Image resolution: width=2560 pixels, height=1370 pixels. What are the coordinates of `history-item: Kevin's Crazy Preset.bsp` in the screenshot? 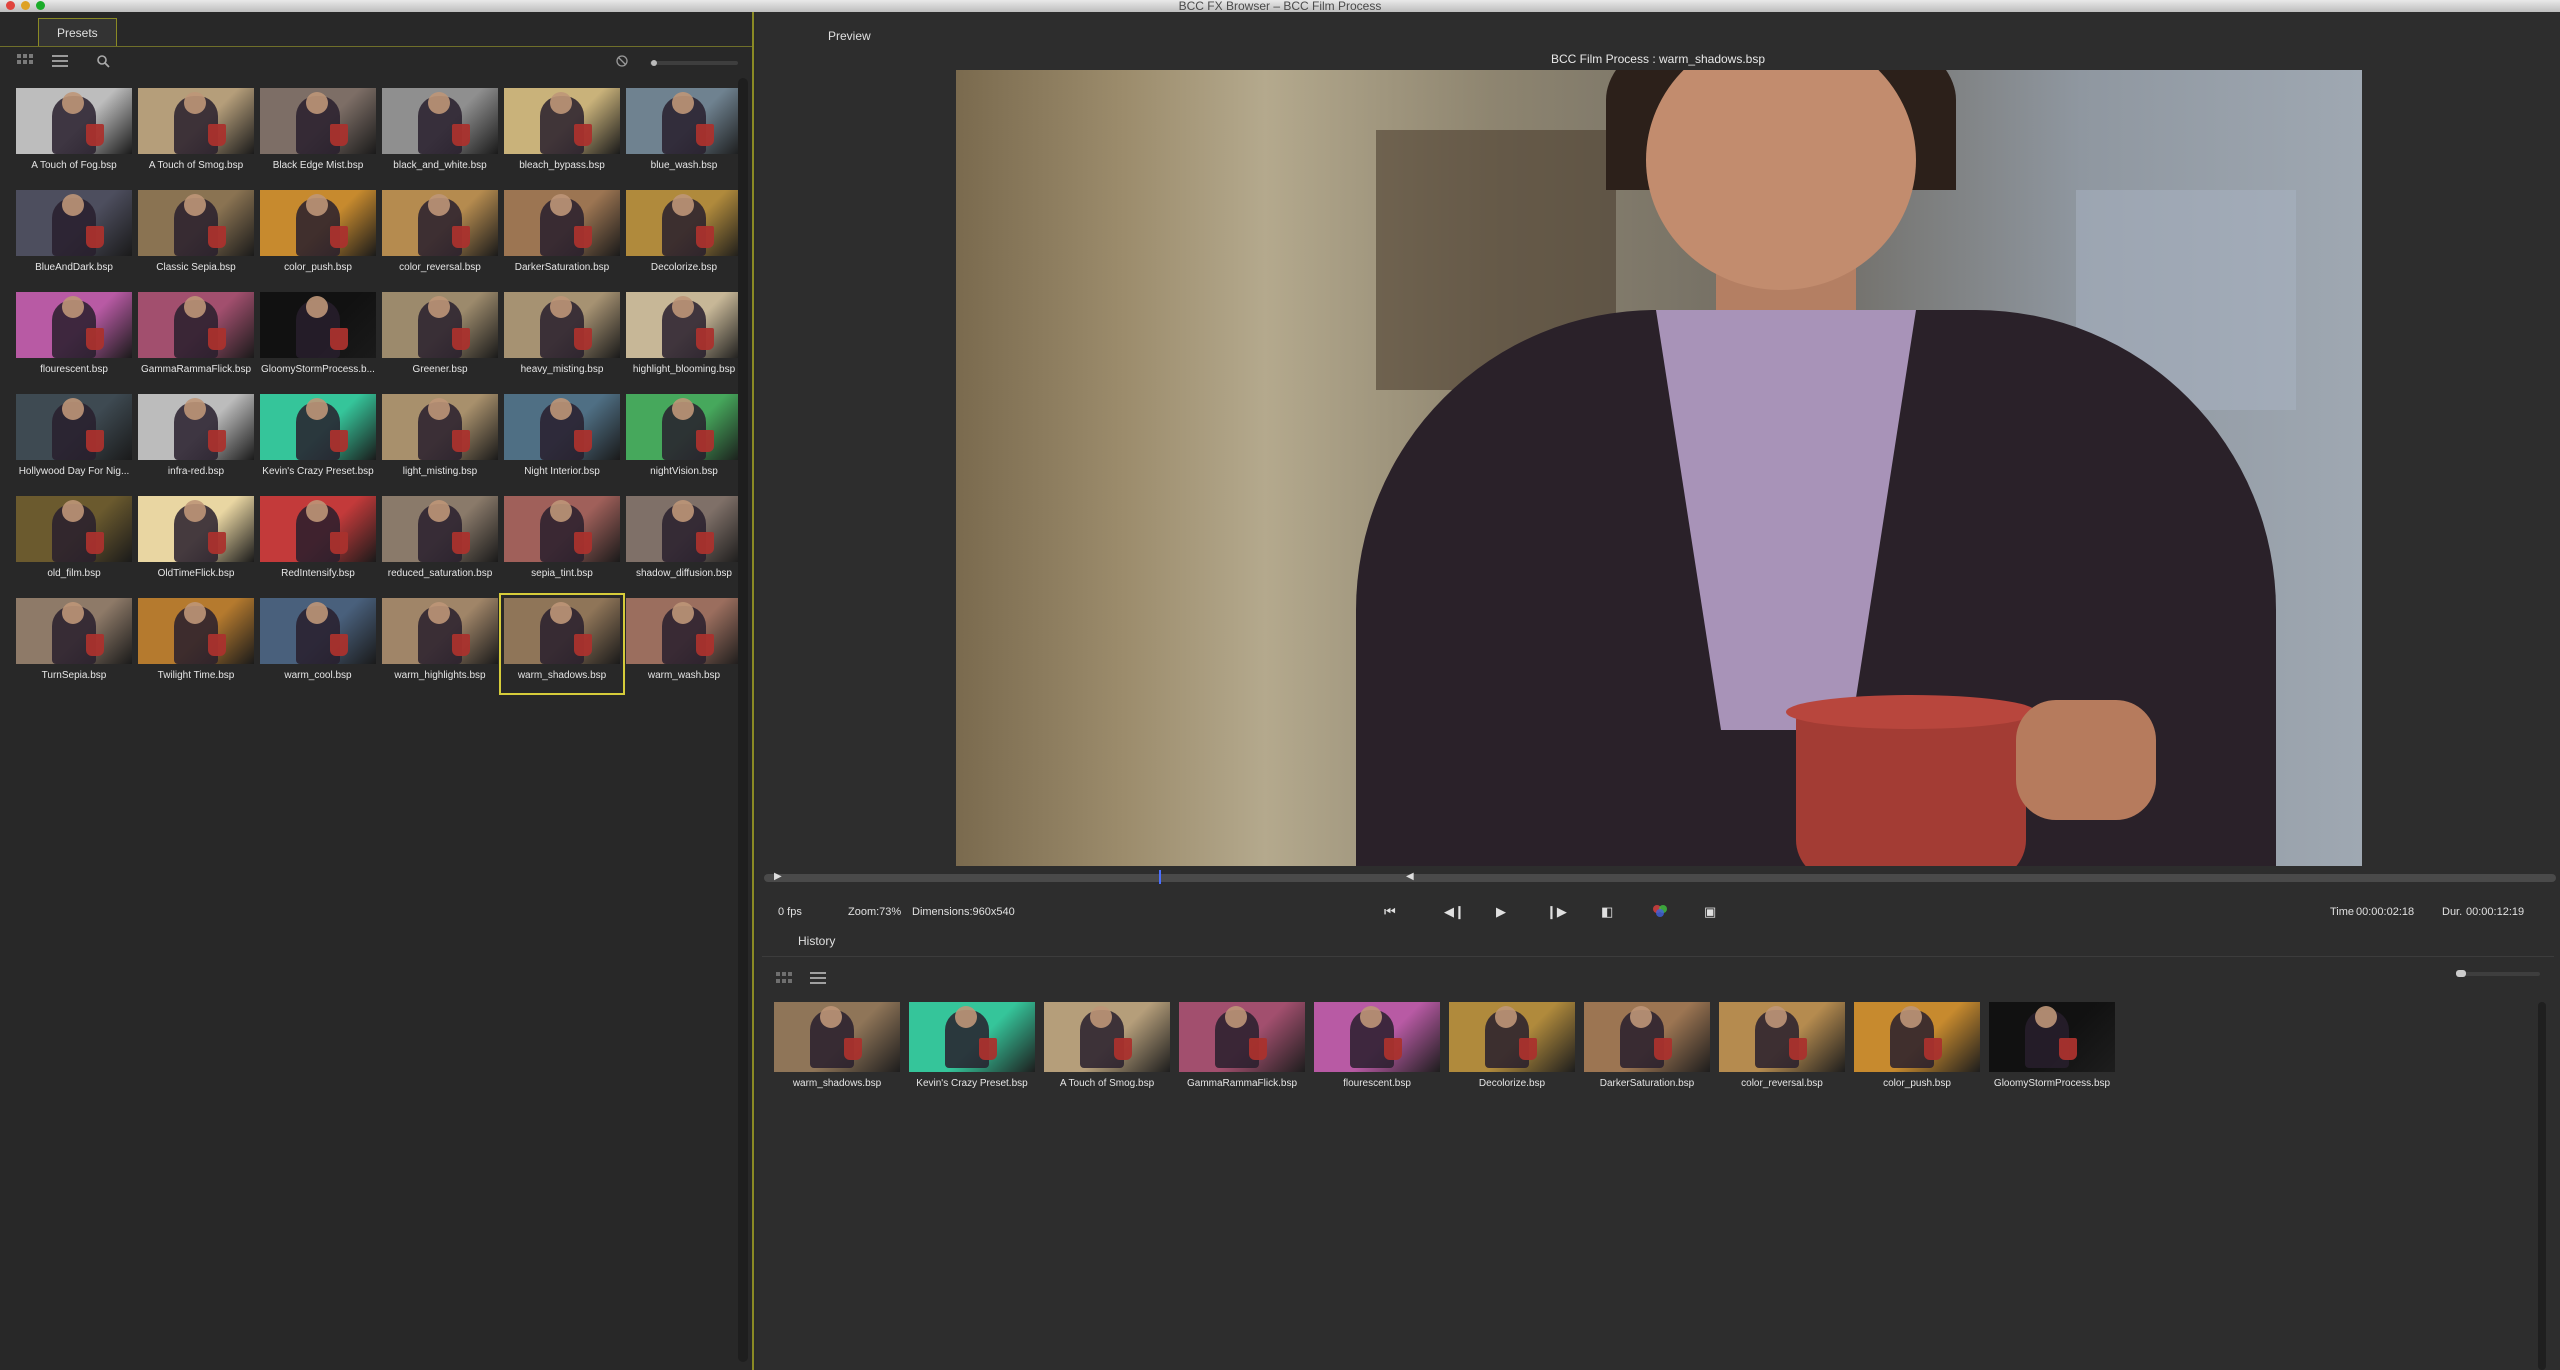 It's located at (972, 1047).